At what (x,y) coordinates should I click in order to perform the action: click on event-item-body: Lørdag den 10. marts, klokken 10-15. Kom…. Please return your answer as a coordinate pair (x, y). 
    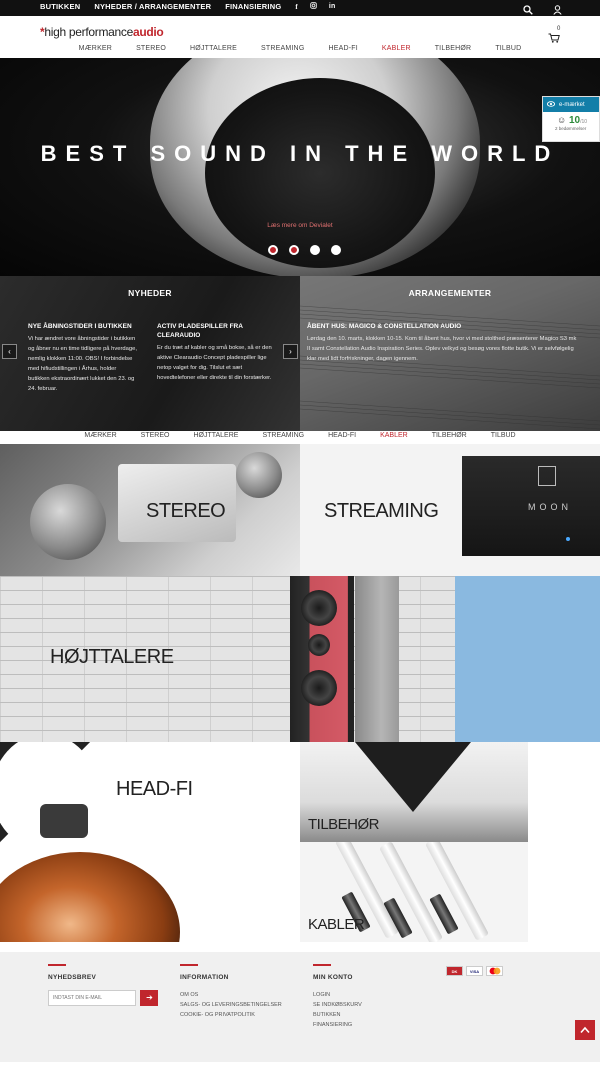
    Looking at the image, I should click on (442, 349).